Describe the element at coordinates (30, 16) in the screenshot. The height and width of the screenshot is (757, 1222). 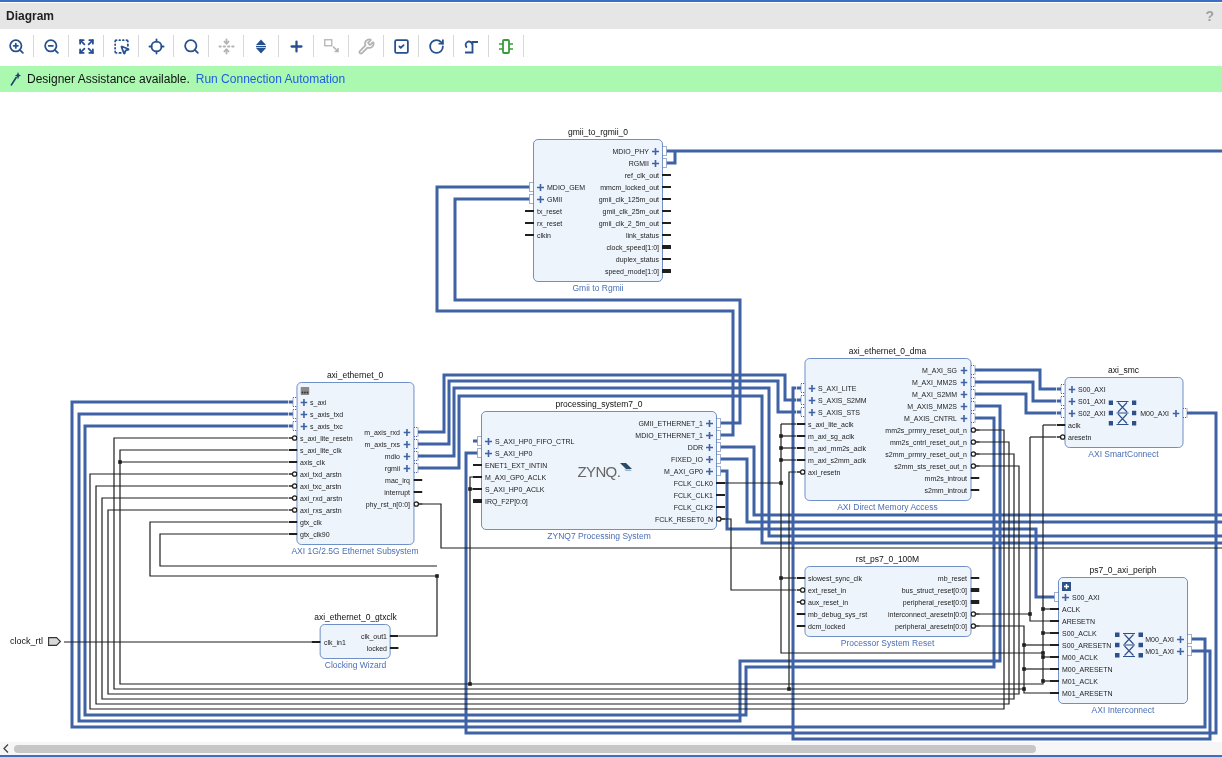
I see `panel-title: Diagram` at that location.